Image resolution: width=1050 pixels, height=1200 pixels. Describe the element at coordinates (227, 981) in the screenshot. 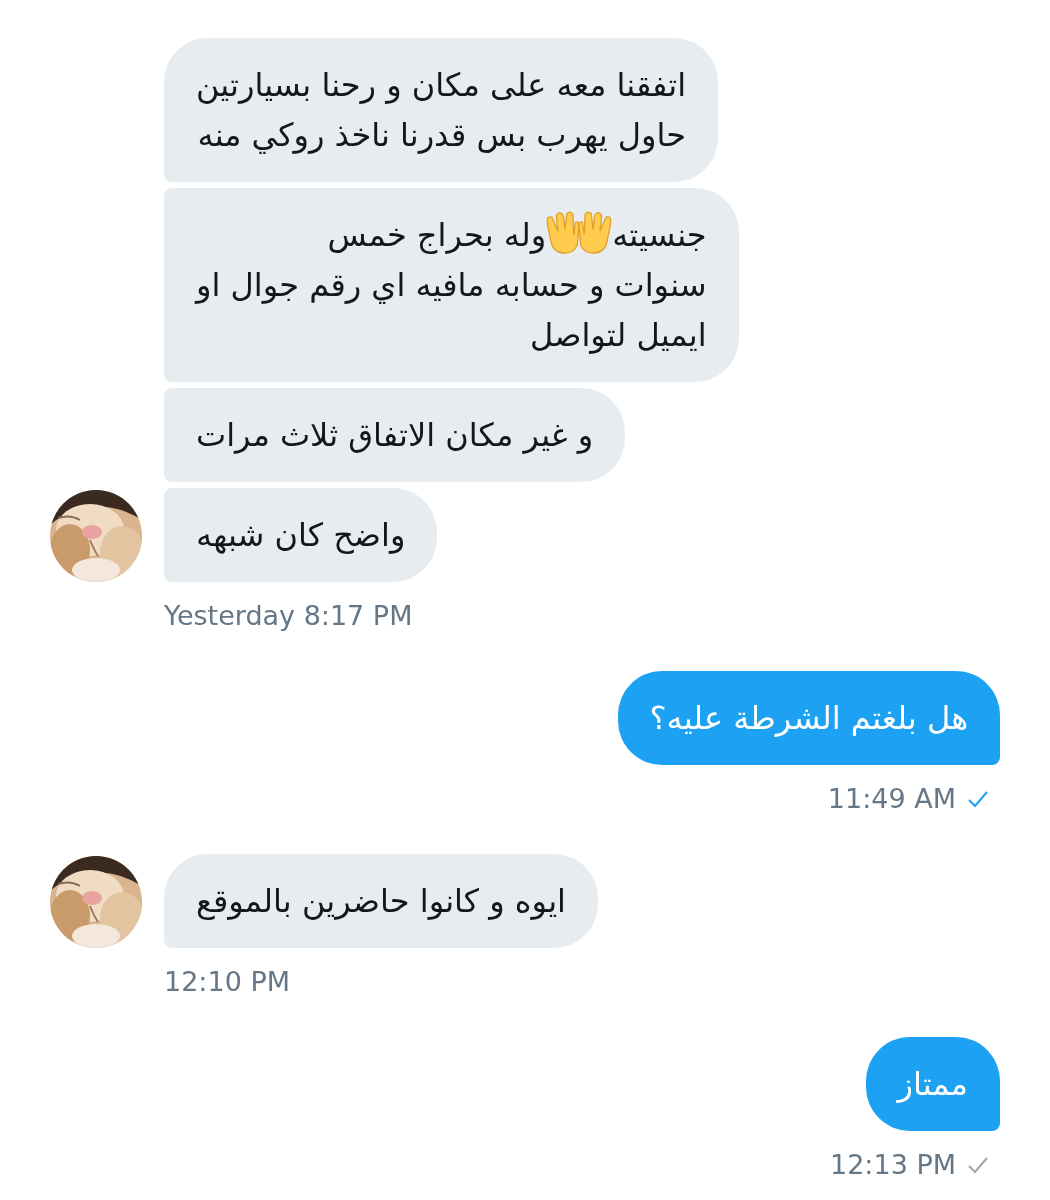

I see `timestamp: 12:10 PM` at that location.